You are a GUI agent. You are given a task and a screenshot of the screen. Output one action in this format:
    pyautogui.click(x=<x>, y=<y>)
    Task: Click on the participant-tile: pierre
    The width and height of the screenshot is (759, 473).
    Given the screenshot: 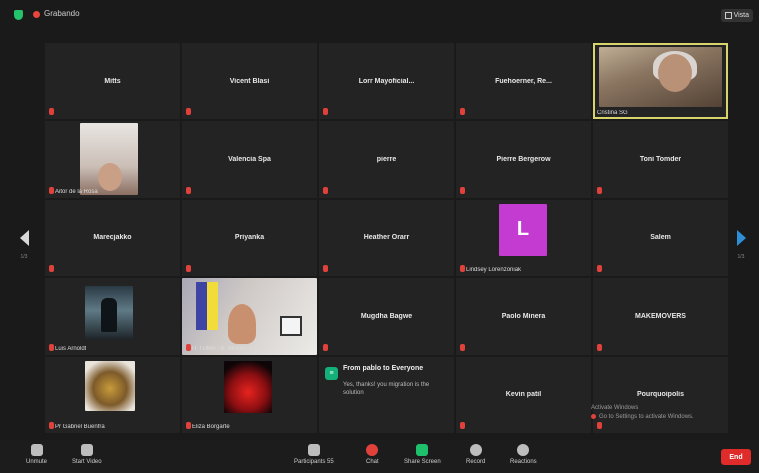 What is the action you would take?
    pyautogui.click(x=386, y=159)
    